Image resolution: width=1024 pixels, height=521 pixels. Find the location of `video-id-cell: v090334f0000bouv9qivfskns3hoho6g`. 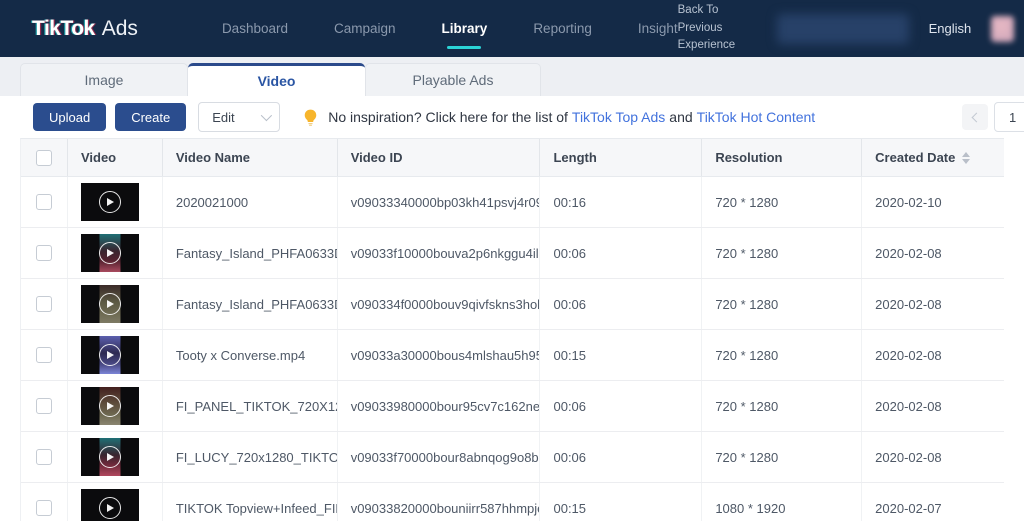

video-id-cell: v090334f0000bouv9qivfskns3hoho6g is located at coordinates (439, 304).